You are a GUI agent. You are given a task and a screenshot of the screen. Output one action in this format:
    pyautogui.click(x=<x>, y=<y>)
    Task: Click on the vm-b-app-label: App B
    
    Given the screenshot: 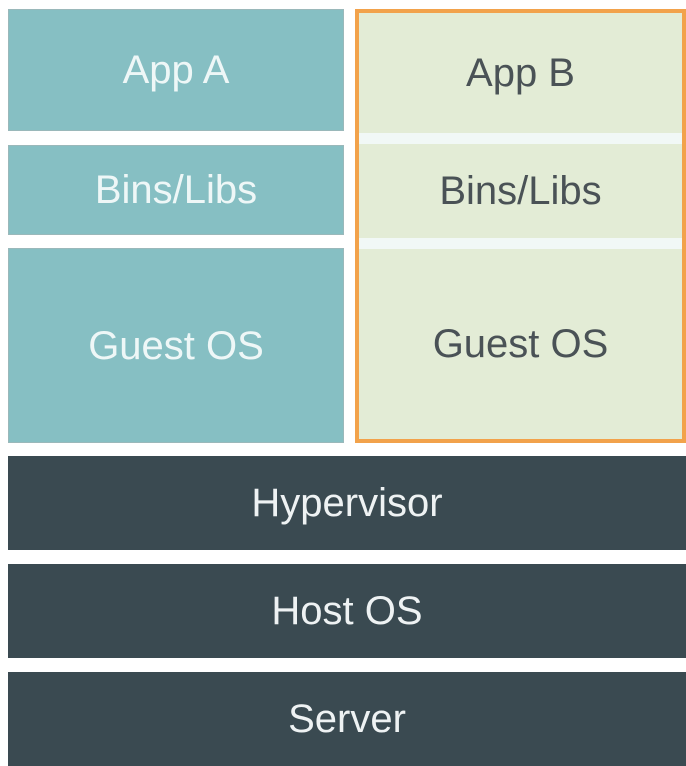 What is the action you would take?
    pyautogui.click(x=520, y=73)
    